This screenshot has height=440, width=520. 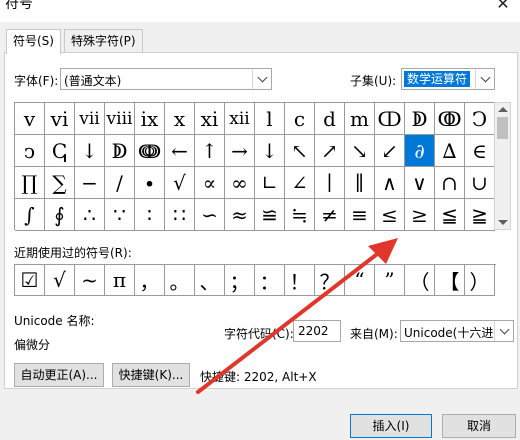 What do you see at coordinates (480, 215) in the screenshot?
I see `symbol-cell: ≧` at bounding box center [480, 215].